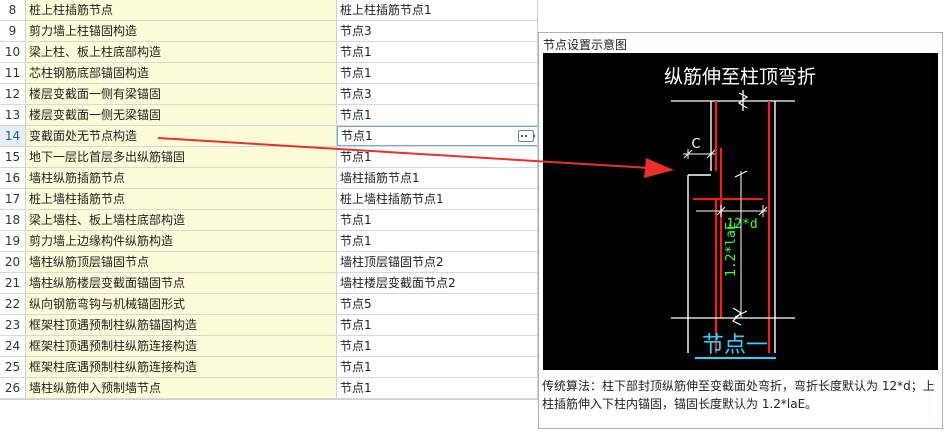  Describe the element at coordinates (13, 304) in the screenshot. I see `row-number: 22` at that location.